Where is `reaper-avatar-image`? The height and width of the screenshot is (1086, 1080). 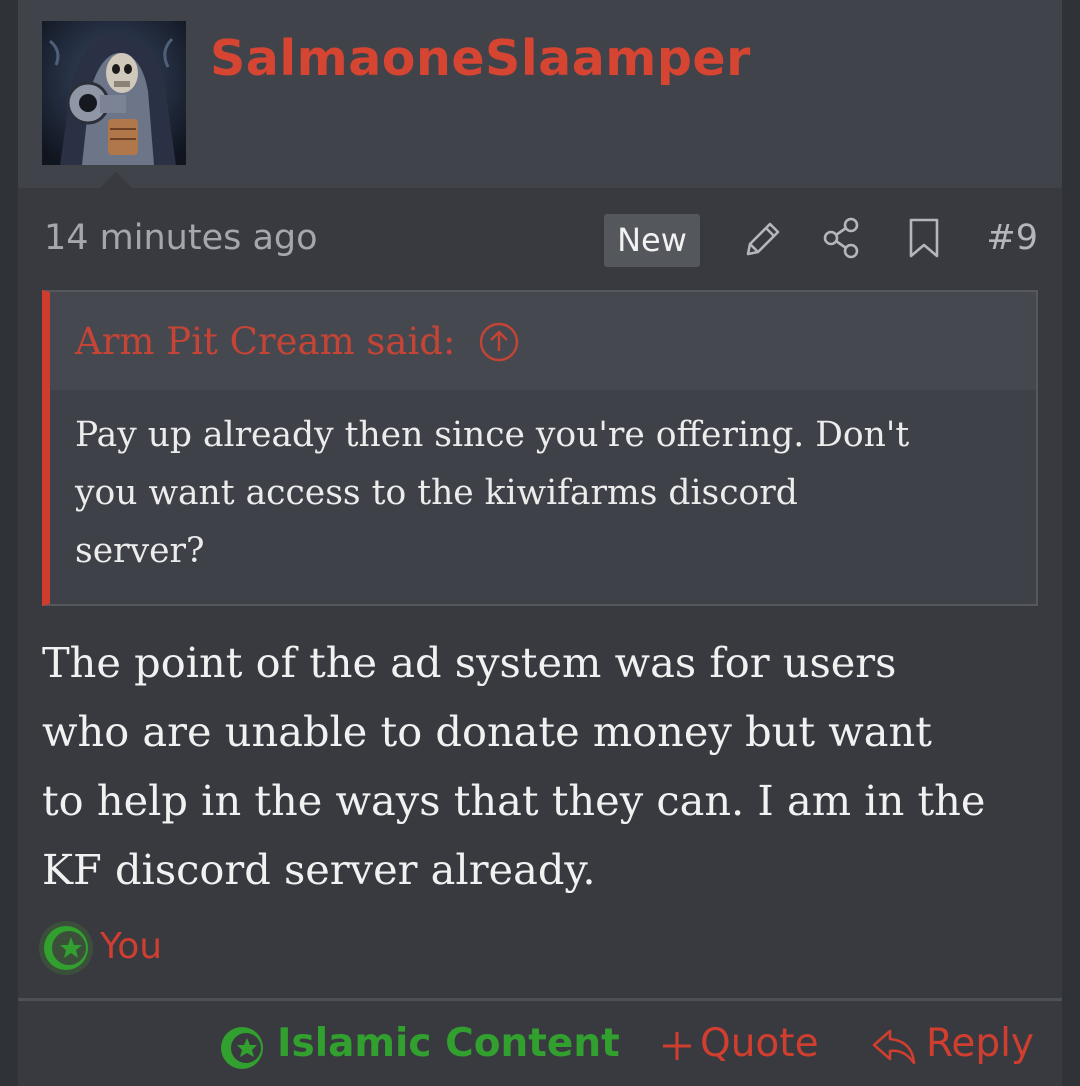 reaper-avatar-image is located at coordinates (114, 93).